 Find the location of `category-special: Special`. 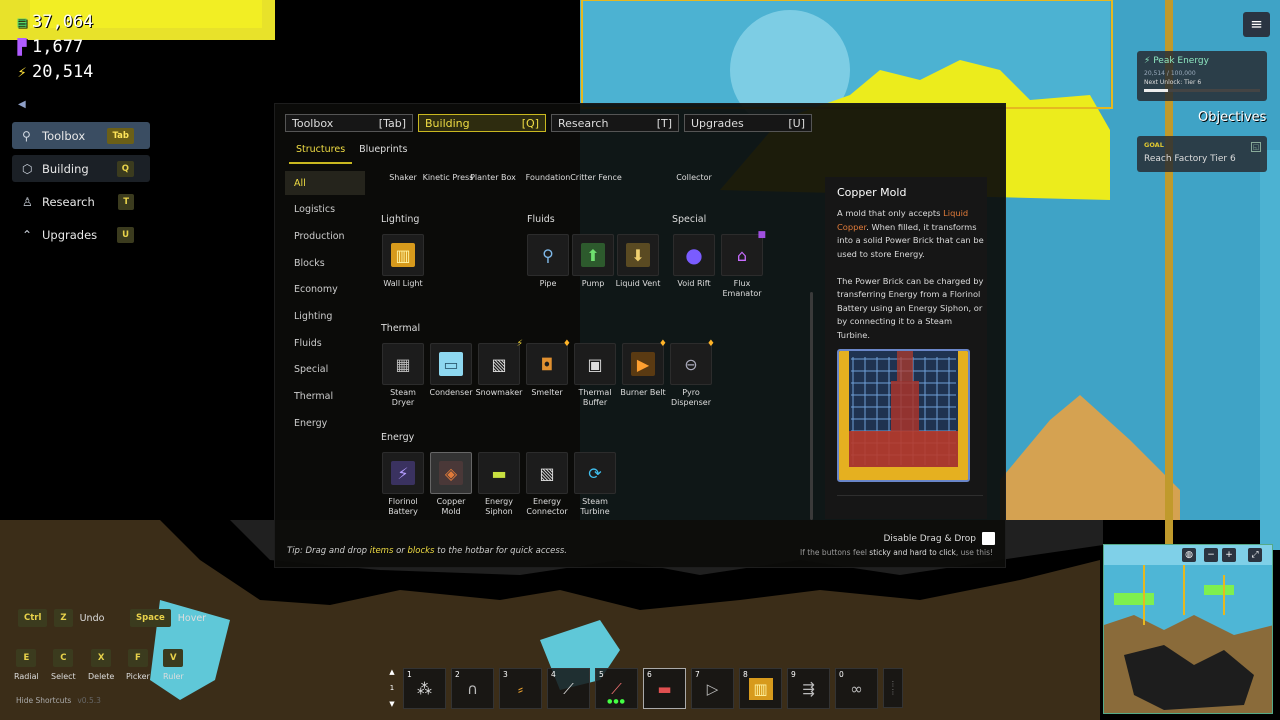

category-special: Special is located at coordinates (325, 370).